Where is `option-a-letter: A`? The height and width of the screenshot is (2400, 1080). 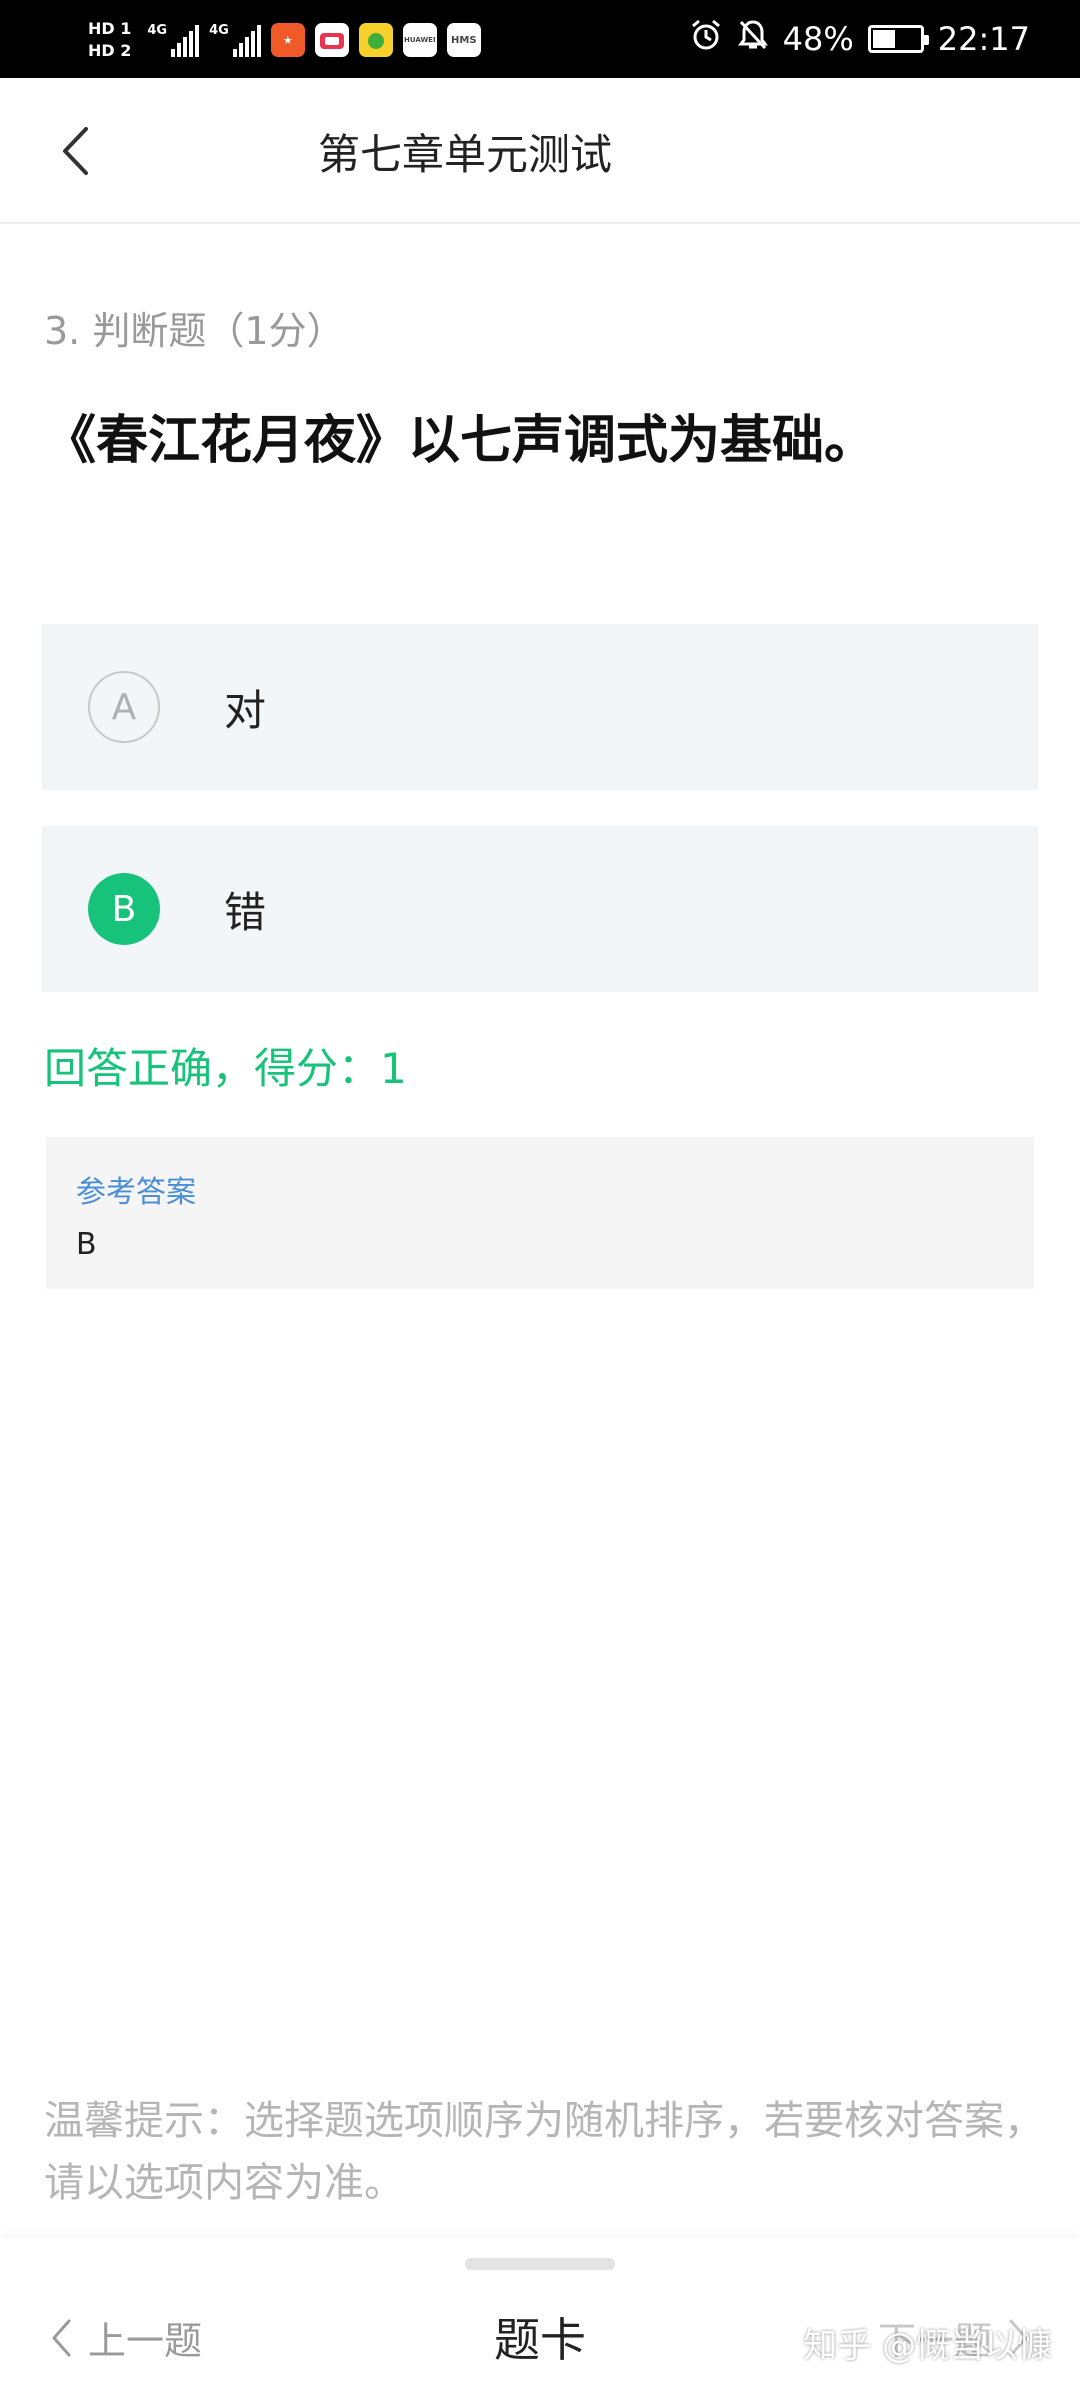
option-a-letter: A is located at coordinates (124, 707).